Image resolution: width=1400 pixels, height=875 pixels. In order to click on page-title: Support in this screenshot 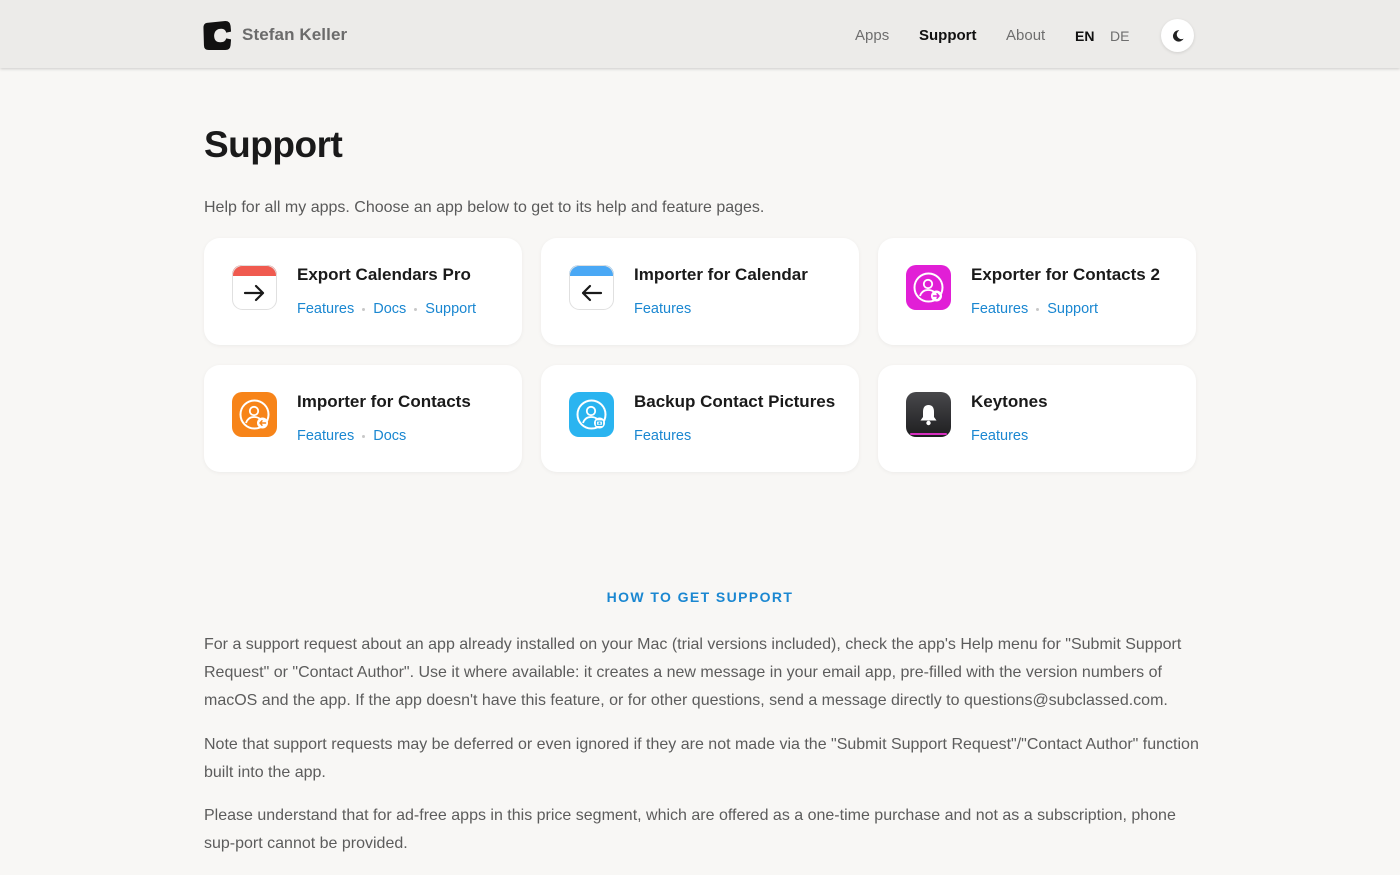, I will do `click(273, 144)`.